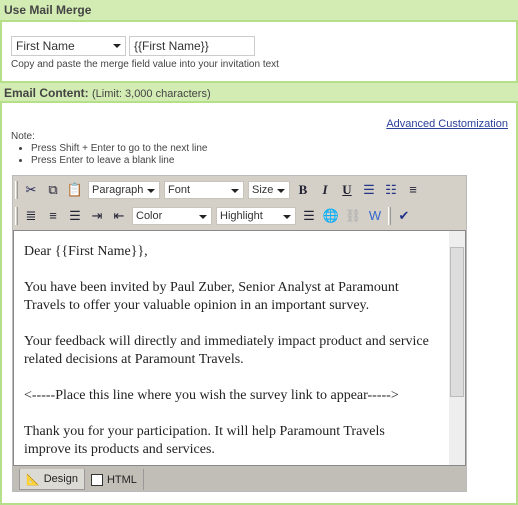  What do you see at coordinates (204, 189) in the screenshot?
I see `font-dropdown: Font` at bounding box center [204, 189].